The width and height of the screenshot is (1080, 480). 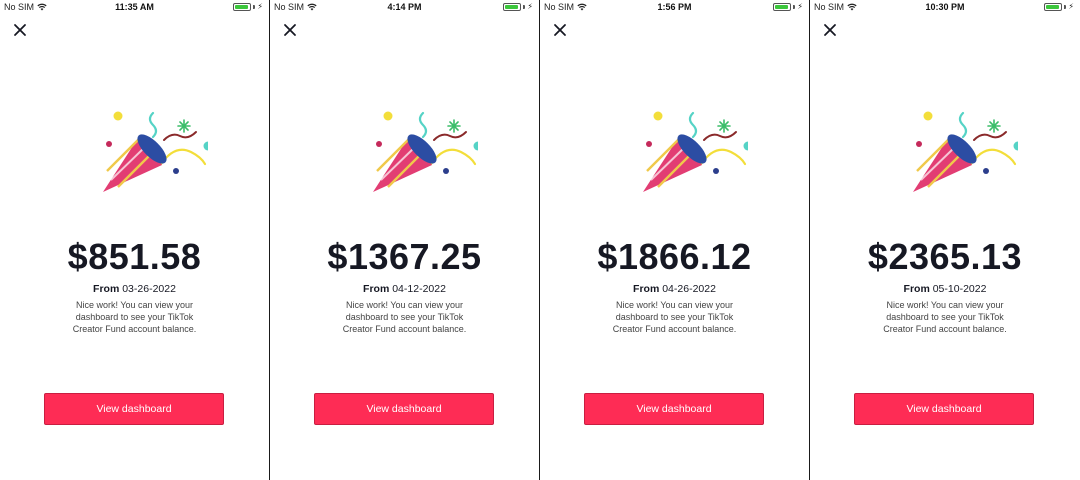 I want to click on status-bar: No SIM 11:35 AM ⚡, so click(x=134, y=8).